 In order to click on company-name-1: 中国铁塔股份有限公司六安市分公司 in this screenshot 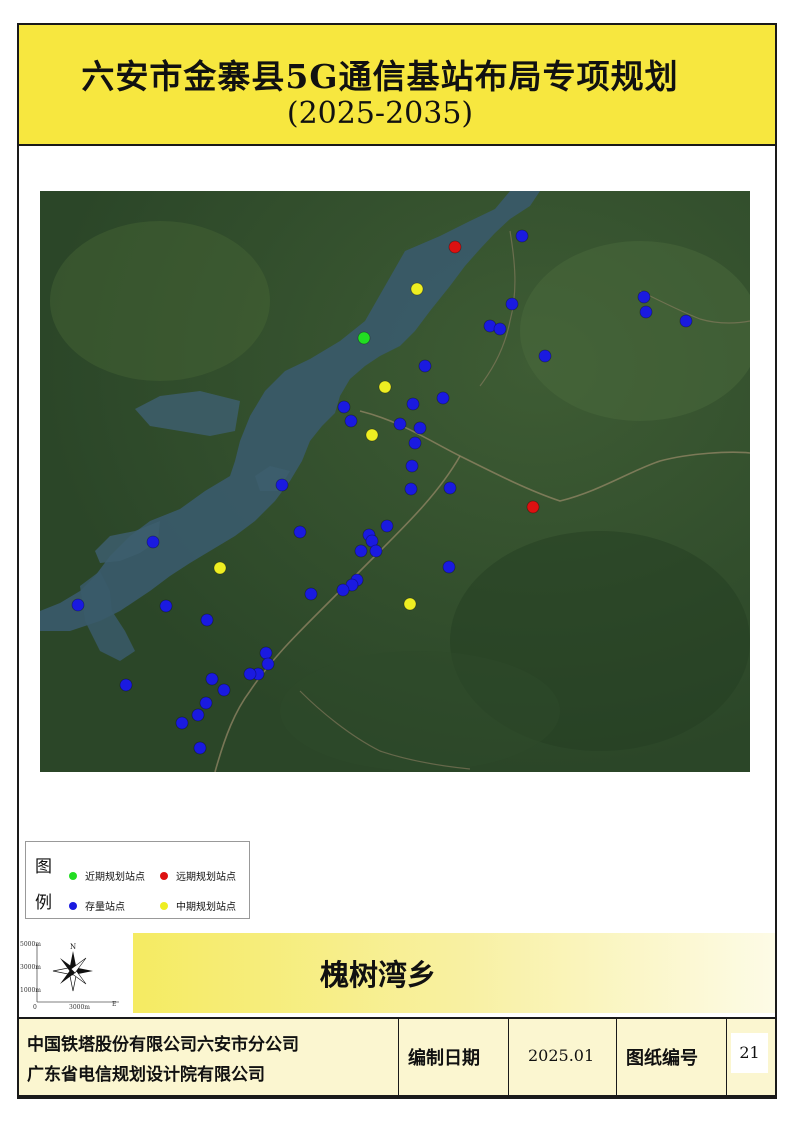, I will do `click(163, 1045)`.